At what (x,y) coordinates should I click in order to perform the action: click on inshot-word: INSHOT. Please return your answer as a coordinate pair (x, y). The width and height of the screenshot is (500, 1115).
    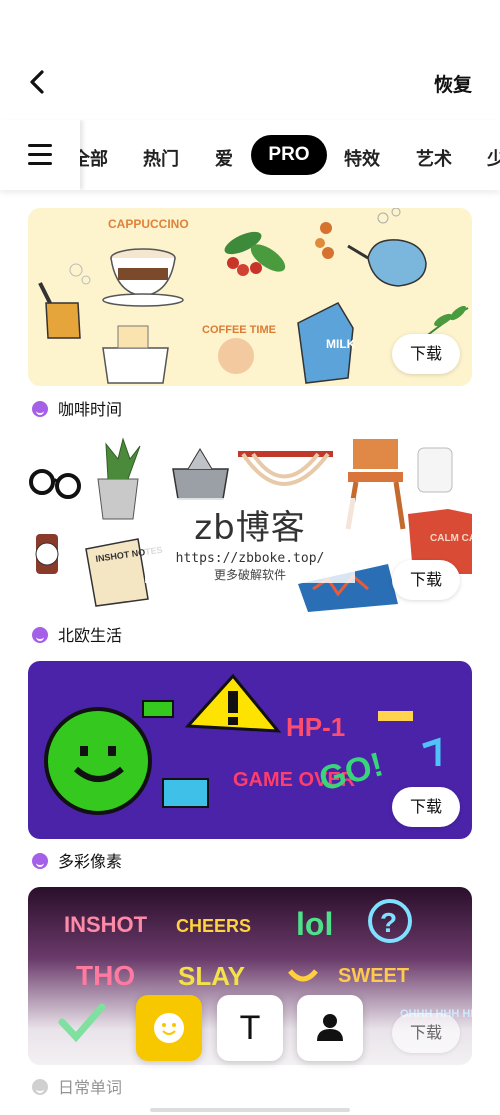
    Looking at the image, I should click on (106, 924).